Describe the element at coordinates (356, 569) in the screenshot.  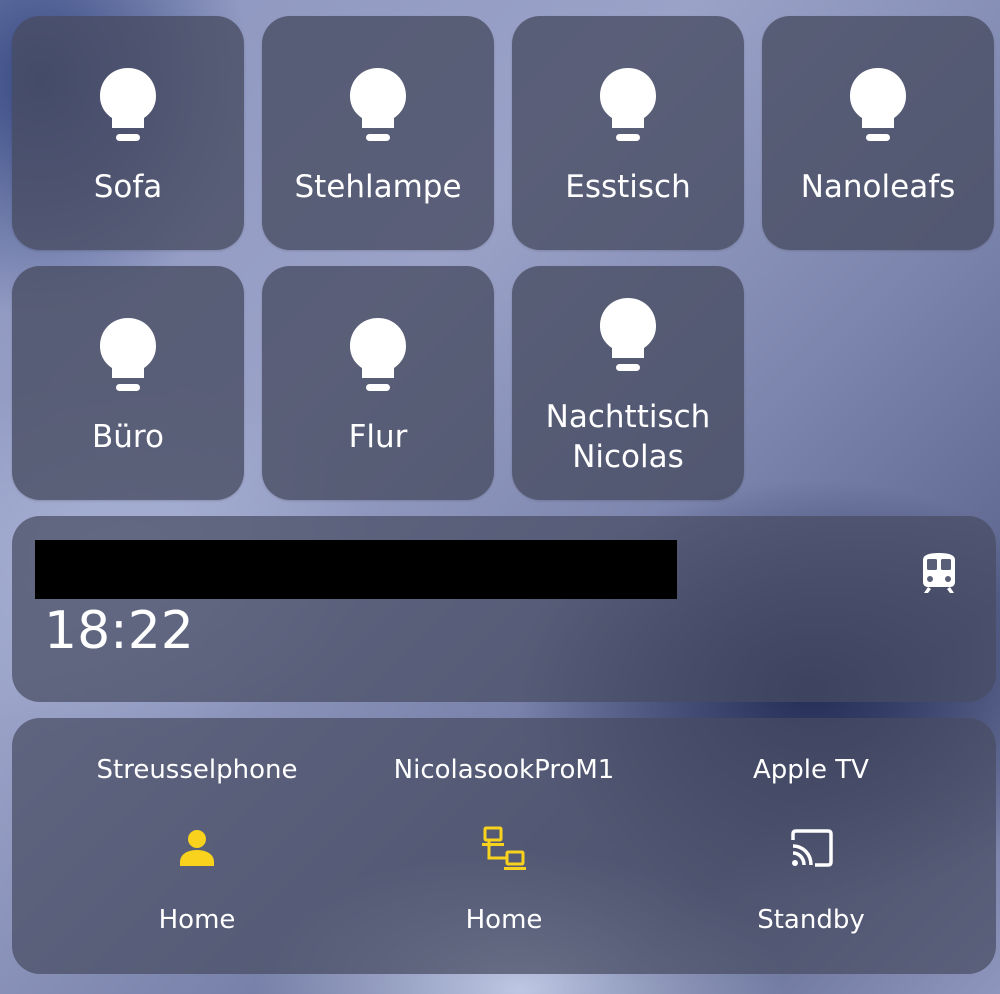
I see `redacted-text` at that location.